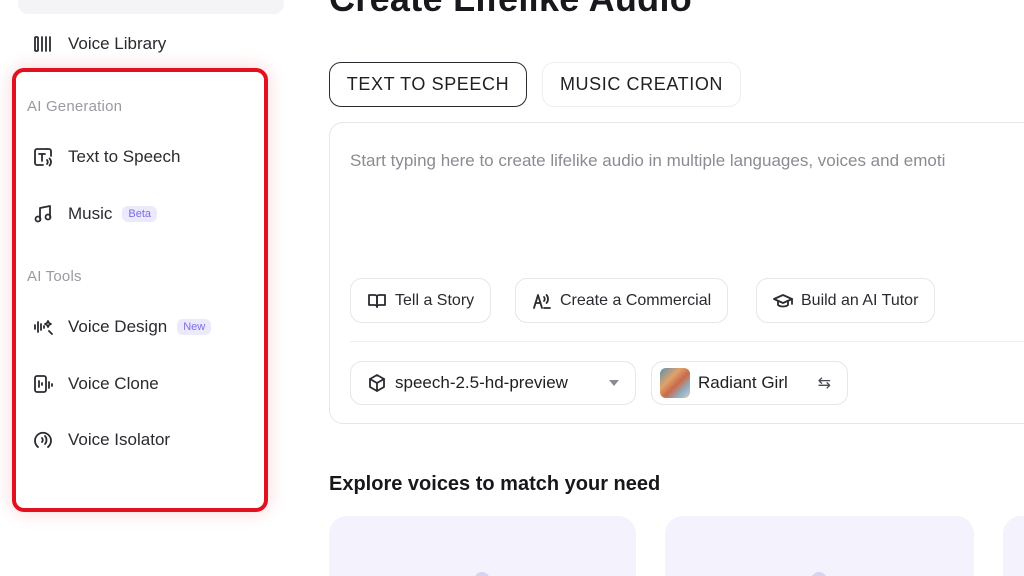  I want to click on prompt-label: Build an AI Tutor, so click(860, 300).